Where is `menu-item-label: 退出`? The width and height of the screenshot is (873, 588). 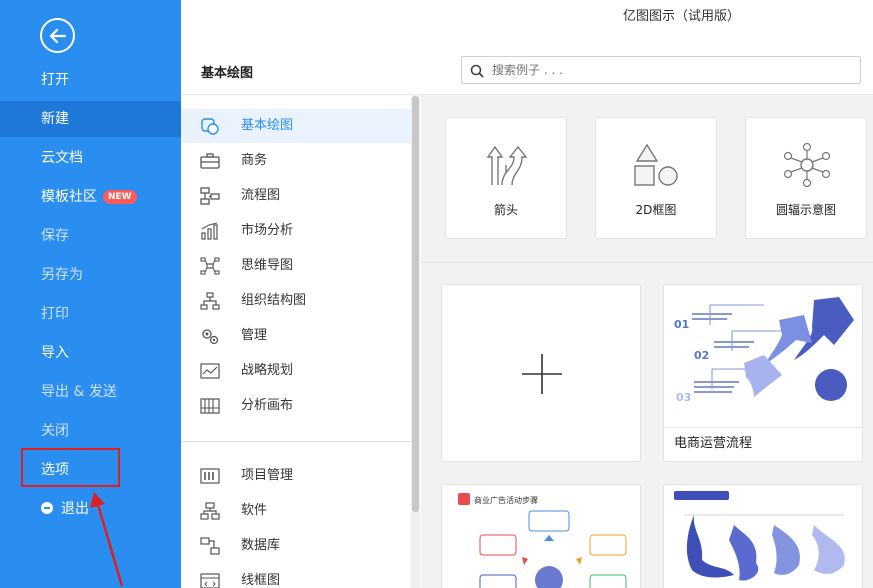 menu-item-label: 退出 is located at coordinates (75, 509).